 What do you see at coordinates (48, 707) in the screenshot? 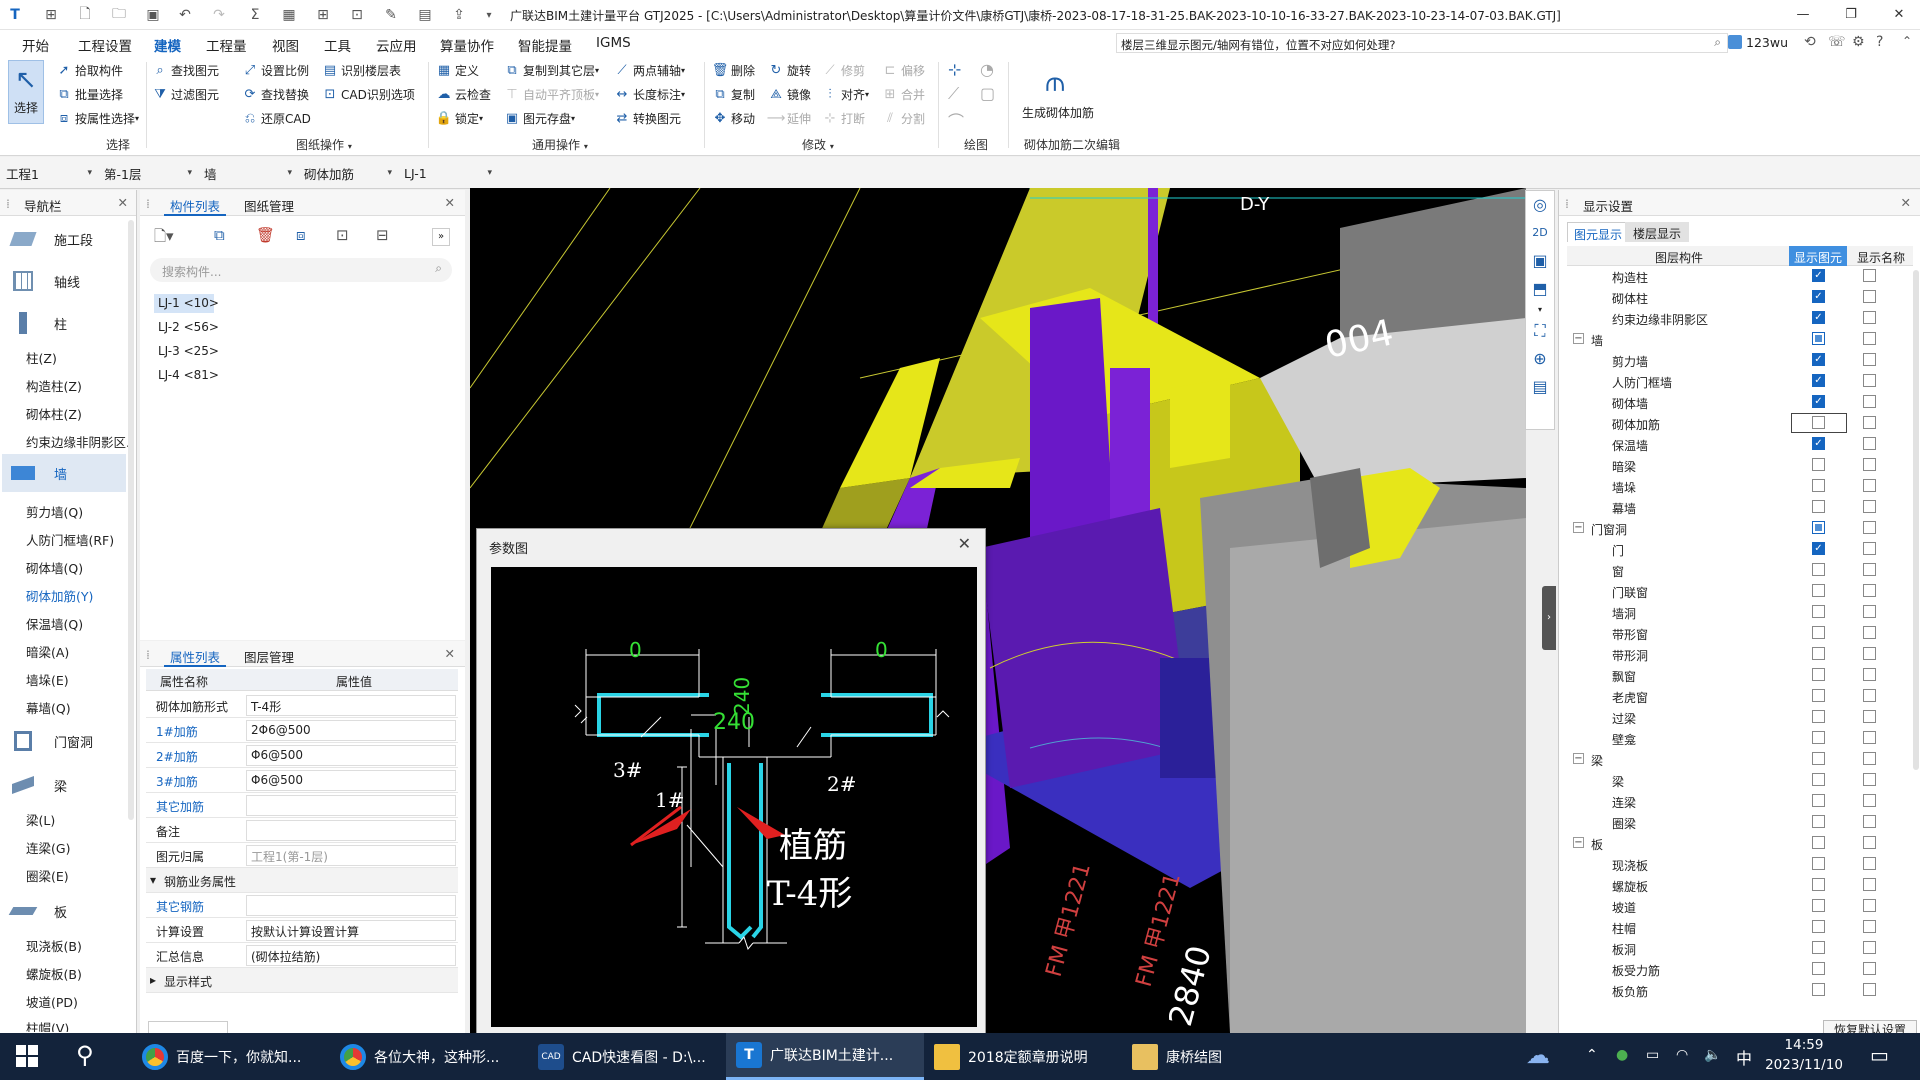
I see `nav-sub-curtain-wall: 幕墙(Q)` at bounding box center [48, 707].